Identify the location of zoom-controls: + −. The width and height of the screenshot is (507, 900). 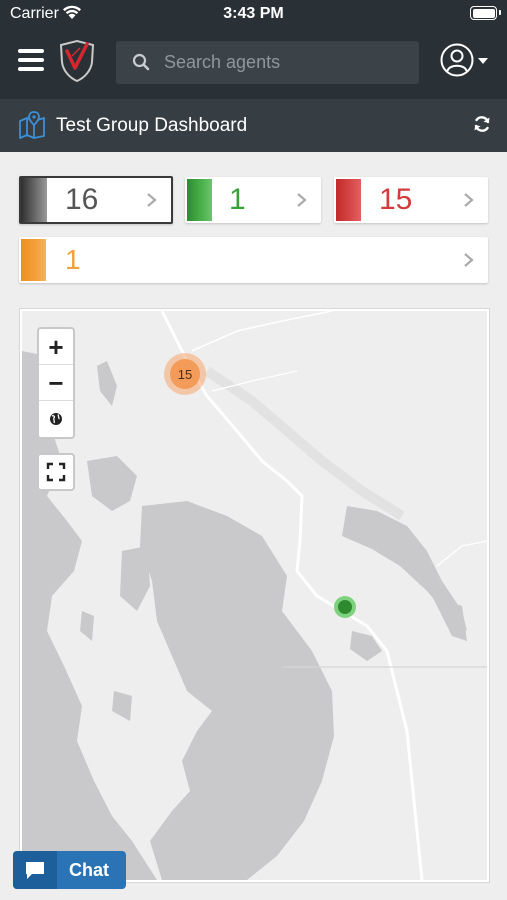
(56, 383).